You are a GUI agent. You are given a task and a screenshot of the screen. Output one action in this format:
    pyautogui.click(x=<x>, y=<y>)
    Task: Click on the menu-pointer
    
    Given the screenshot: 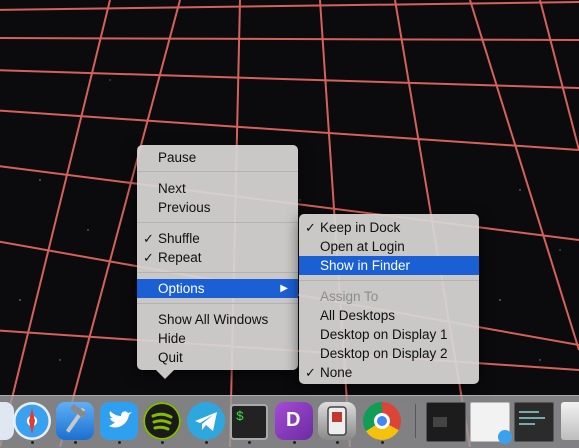 What is the action you would take?
    pyautogui.click(x=165, y=374)
    